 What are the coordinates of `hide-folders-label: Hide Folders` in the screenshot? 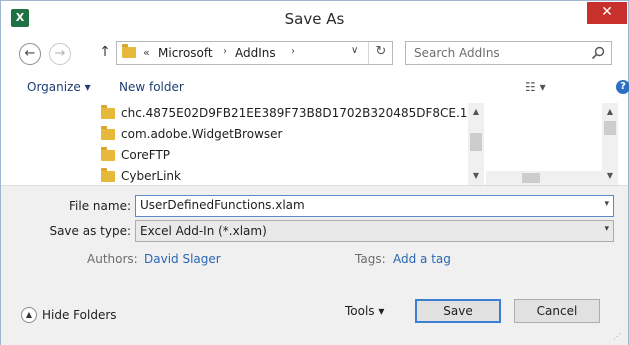 It's located at (79, 315).